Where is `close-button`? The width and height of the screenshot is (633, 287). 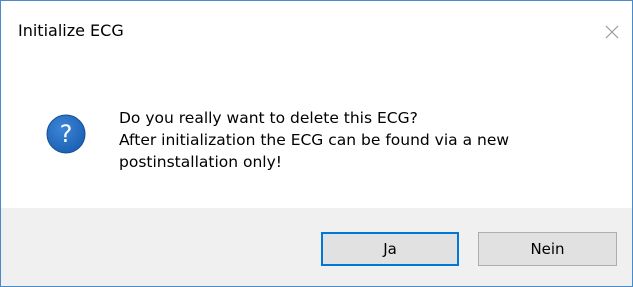 close-button is located at coordinates (612, 32).